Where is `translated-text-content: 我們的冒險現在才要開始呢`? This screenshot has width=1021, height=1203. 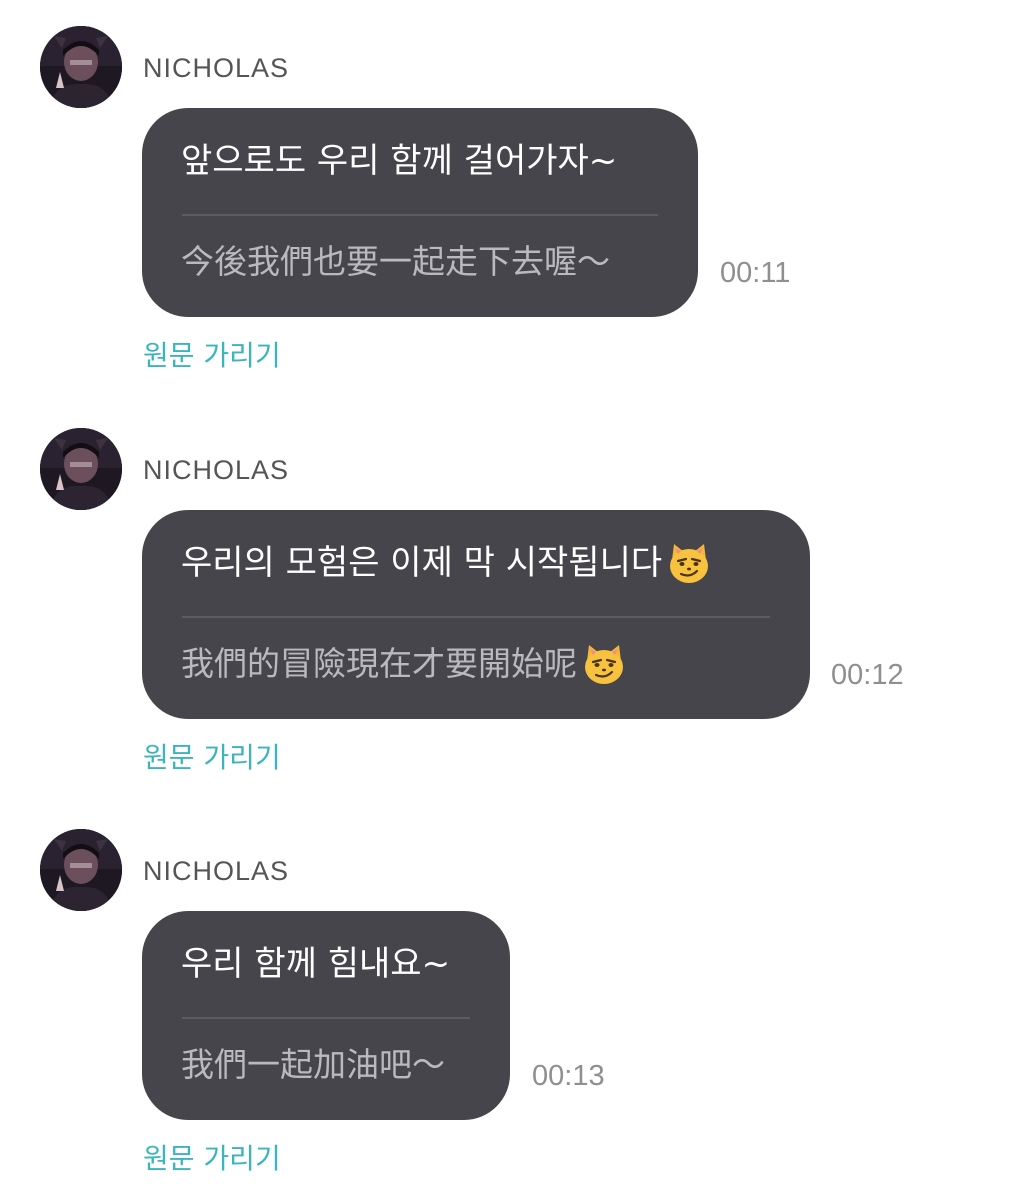
translated-text-content: 我們的冒險現在才要開始呢 is located at coordinates (379, 663).